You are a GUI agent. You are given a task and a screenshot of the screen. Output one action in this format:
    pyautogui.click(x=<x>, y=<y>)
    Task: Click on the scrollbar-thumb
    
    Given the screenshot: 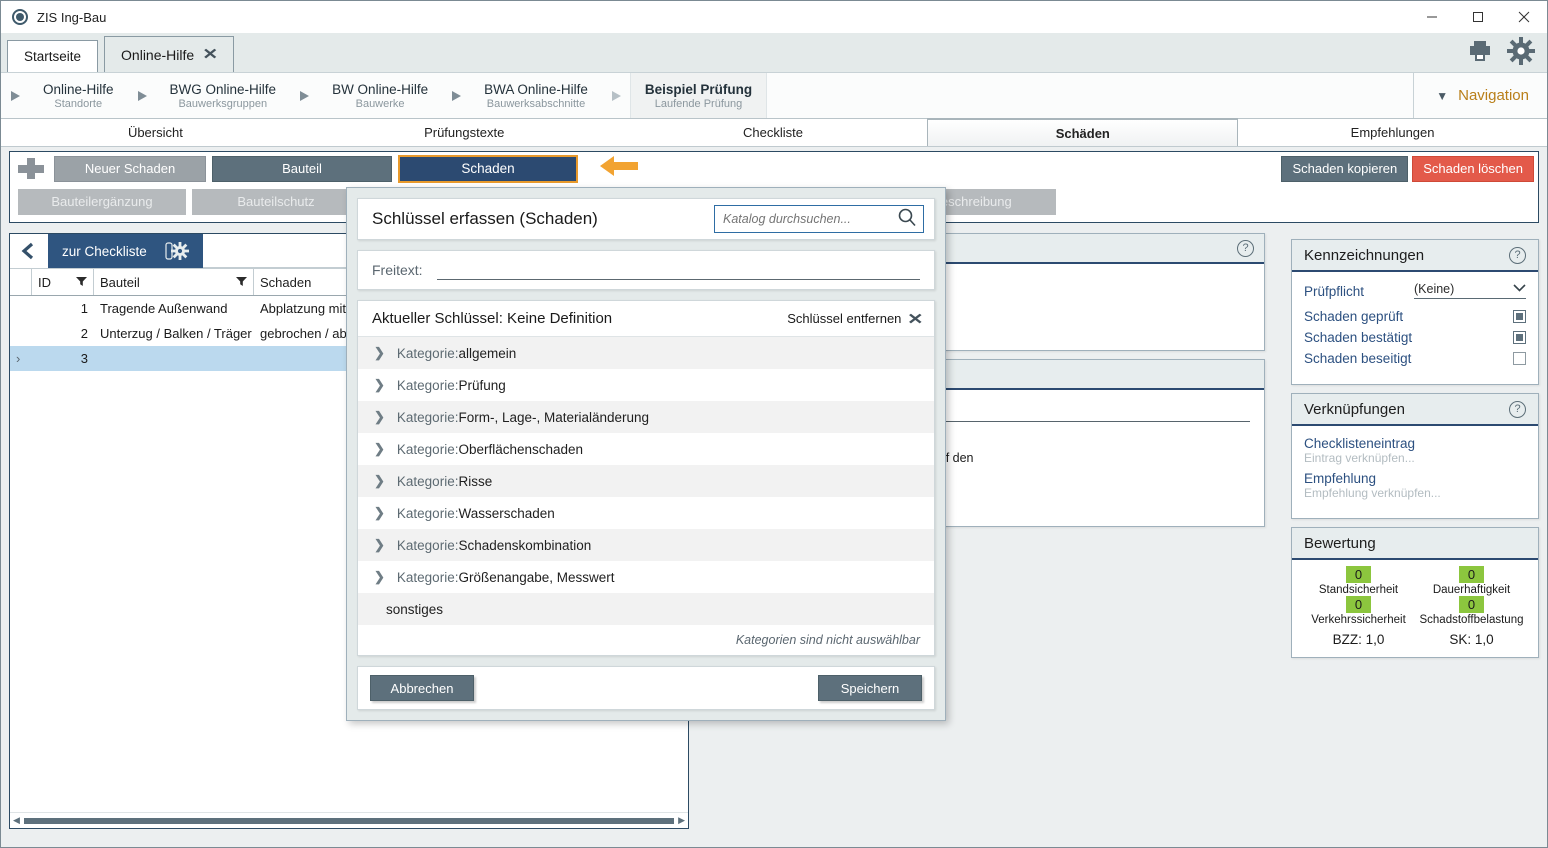 What is the action you would take?
    pyautogui.click(x=349, y=820)
    